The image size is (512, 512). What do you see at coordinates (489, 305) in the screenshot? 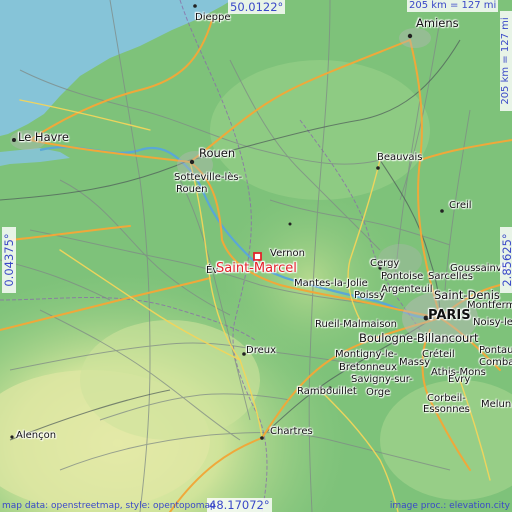
I see `city-label-montfermeil: Montfermeil` at bounding box center [489, 305].